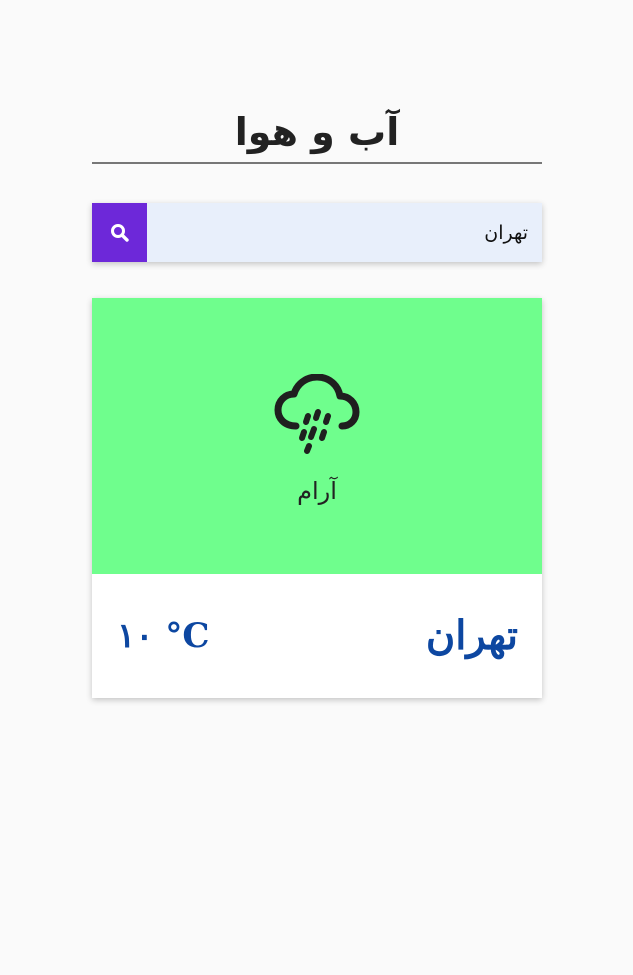 The image size is (633, 975). I want to click on search-icon, so click(119, 232).